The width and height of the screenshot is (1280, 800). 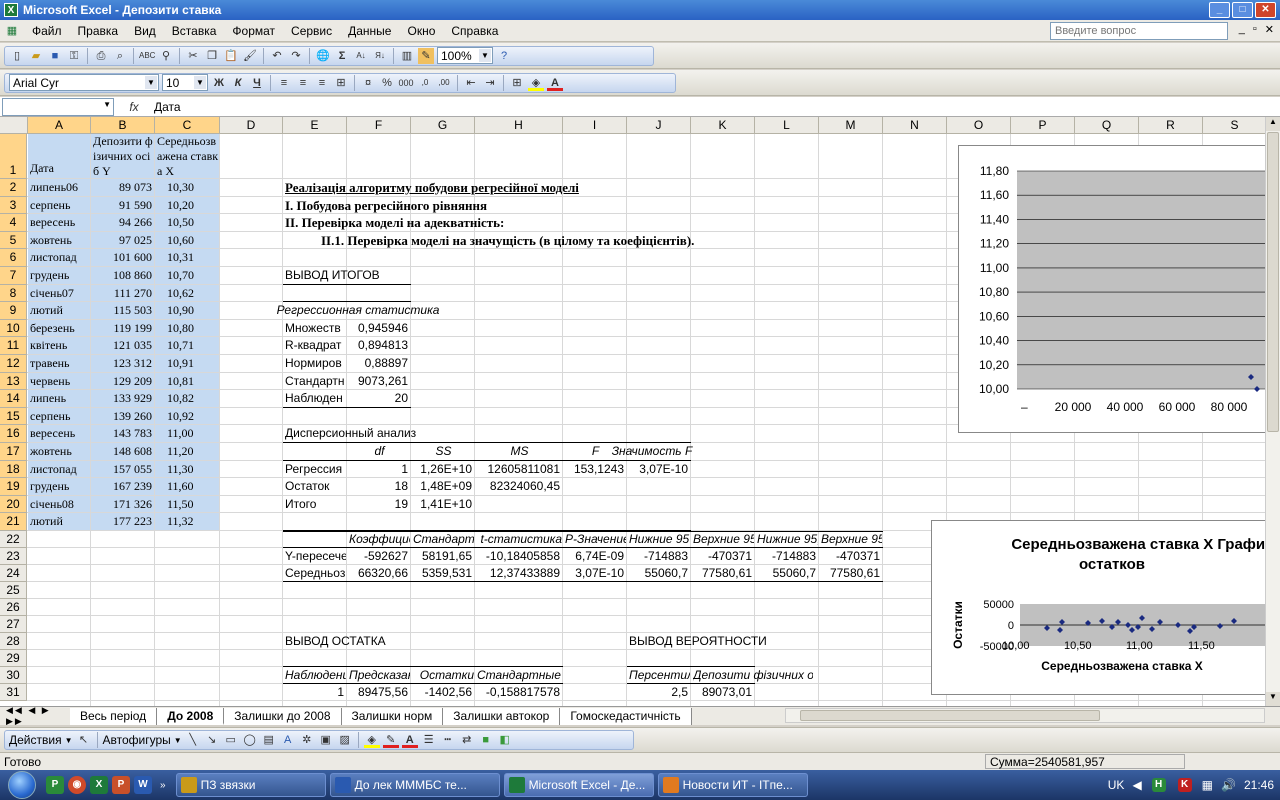 What do you see at coordinates (143, 785) in the screenshot?
I see `word-quicklaunch-icon: W` at bounding box center [143, 785].